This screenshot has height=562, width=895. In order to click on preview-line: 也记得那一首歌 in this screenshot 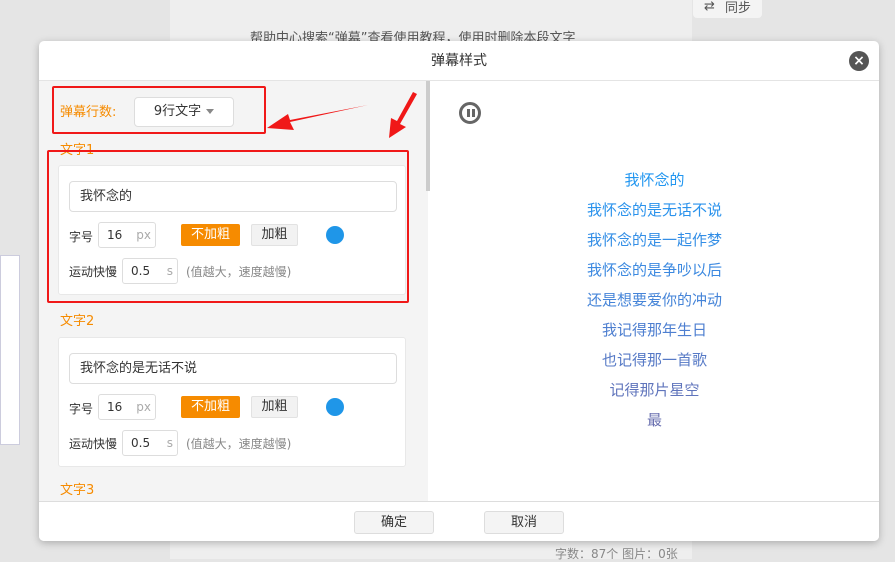, I will do `click(654, 360)`.